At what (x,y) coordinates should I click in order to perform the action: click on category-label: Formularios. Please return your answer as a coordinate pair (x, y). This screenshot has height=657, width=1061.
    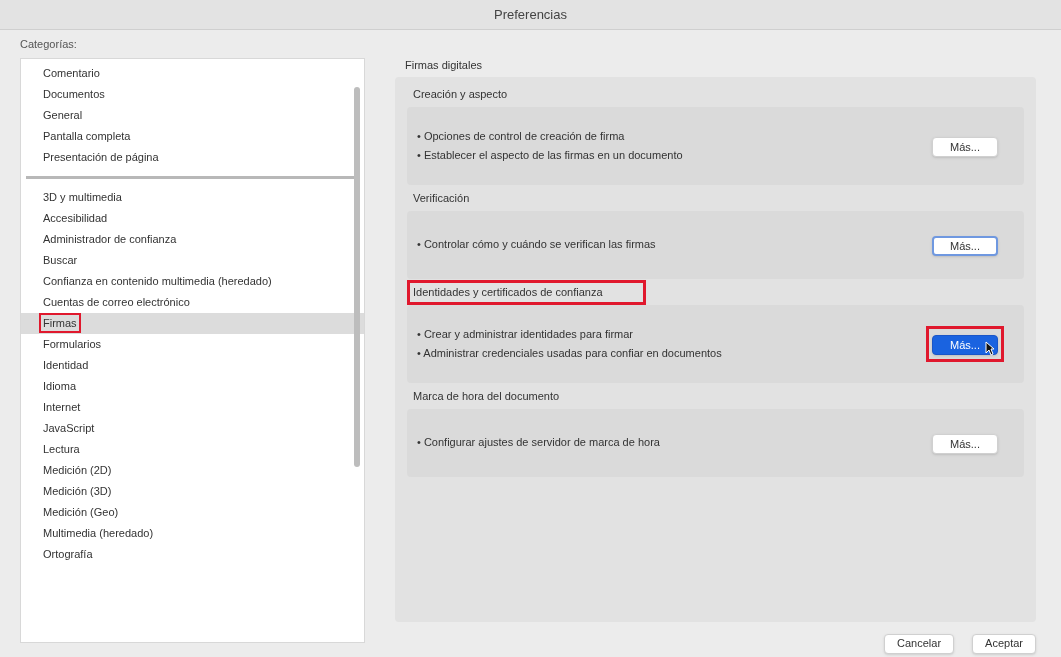
    Looking at the image, I should click on (72, 344).